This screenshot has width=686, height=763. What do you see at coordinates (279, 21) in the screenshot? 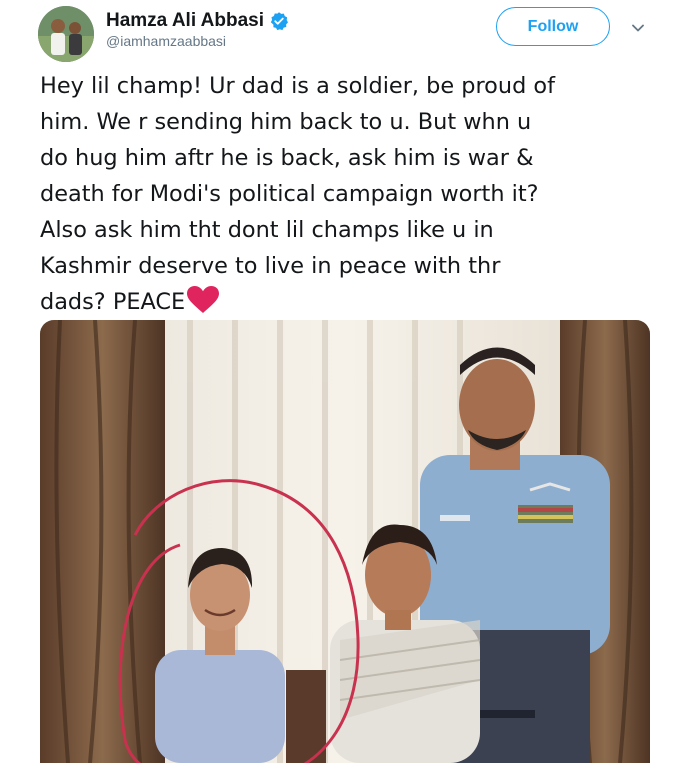
I see `verified-badge-icon` at bounding box center [279, 21].